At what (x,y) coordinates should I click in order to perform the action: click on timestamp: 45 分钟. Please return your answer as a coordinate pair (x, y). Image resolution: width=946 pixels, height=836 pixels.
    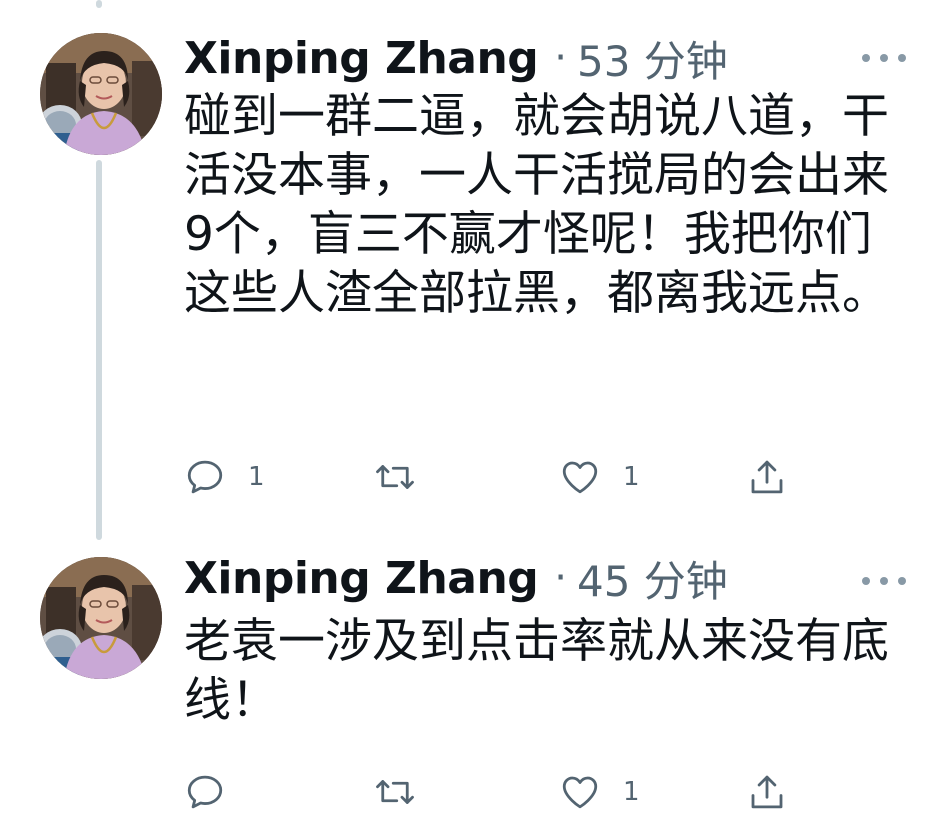
    Looking at the image, I should click on (652, 578).